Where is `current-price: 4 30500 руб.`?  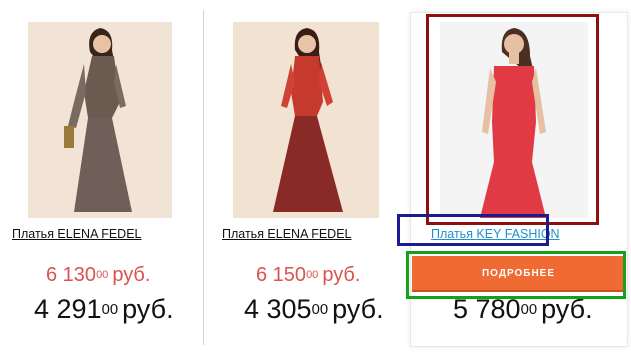 current-price: 4 30500 руб. is located at coordinates (314, 309).